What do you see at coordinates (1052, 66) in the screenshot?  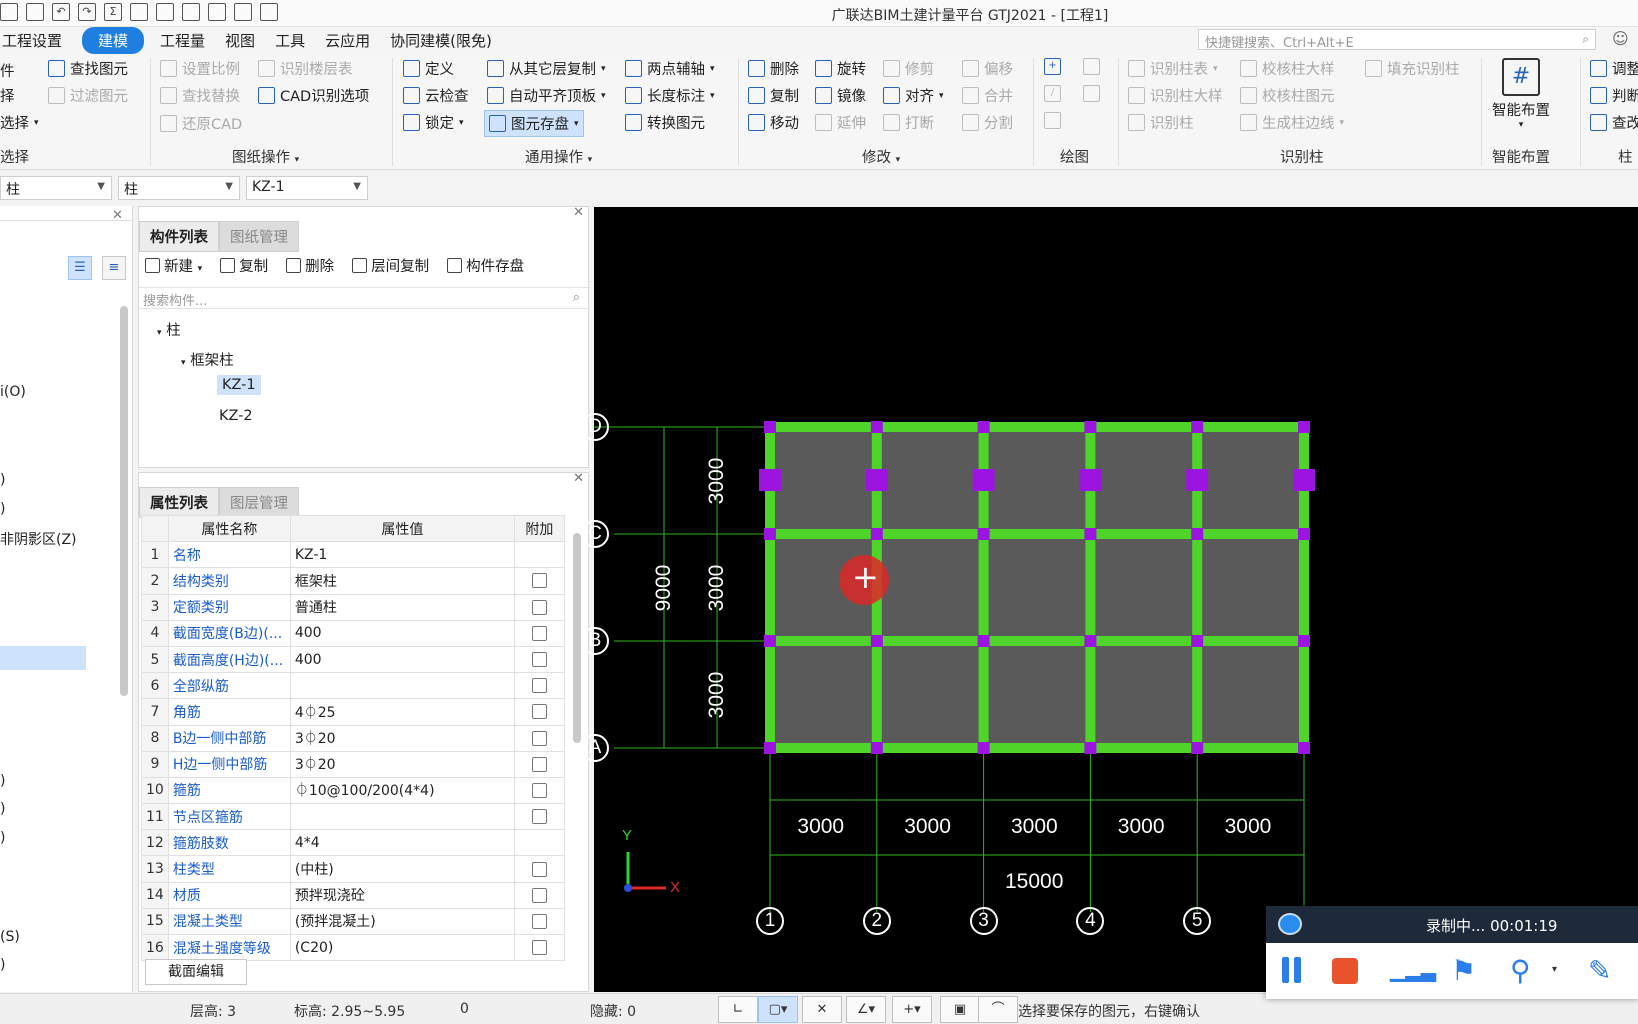 I see `draw-point-button: +` at bounding box center [1052, 66].